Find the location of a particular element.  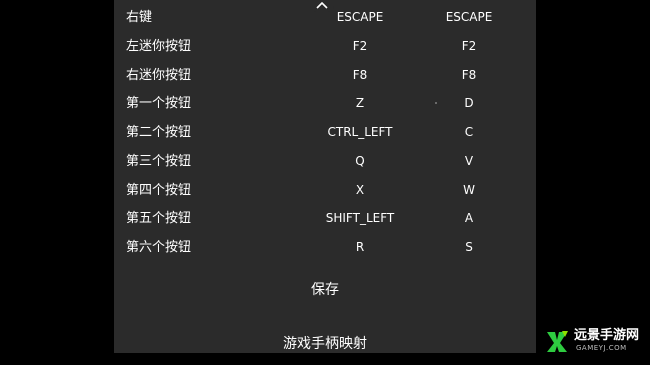

secondary-key-binding: C is located at coordinates (469, 132).